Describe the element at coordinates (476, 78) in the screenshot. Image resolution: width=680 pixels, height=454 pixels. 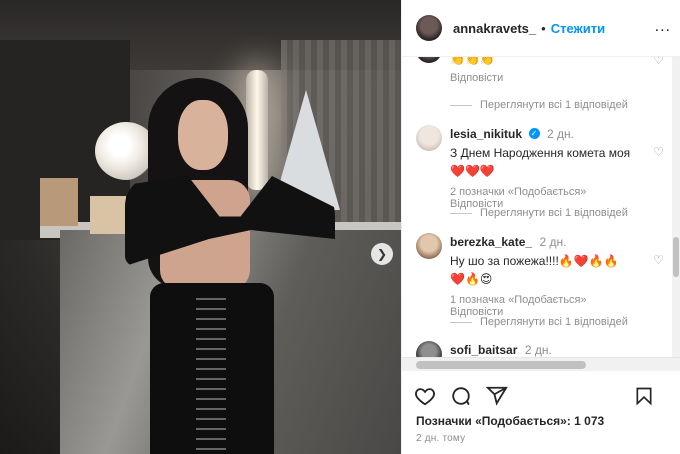
I see `reply-button: Відповісти` at that location.